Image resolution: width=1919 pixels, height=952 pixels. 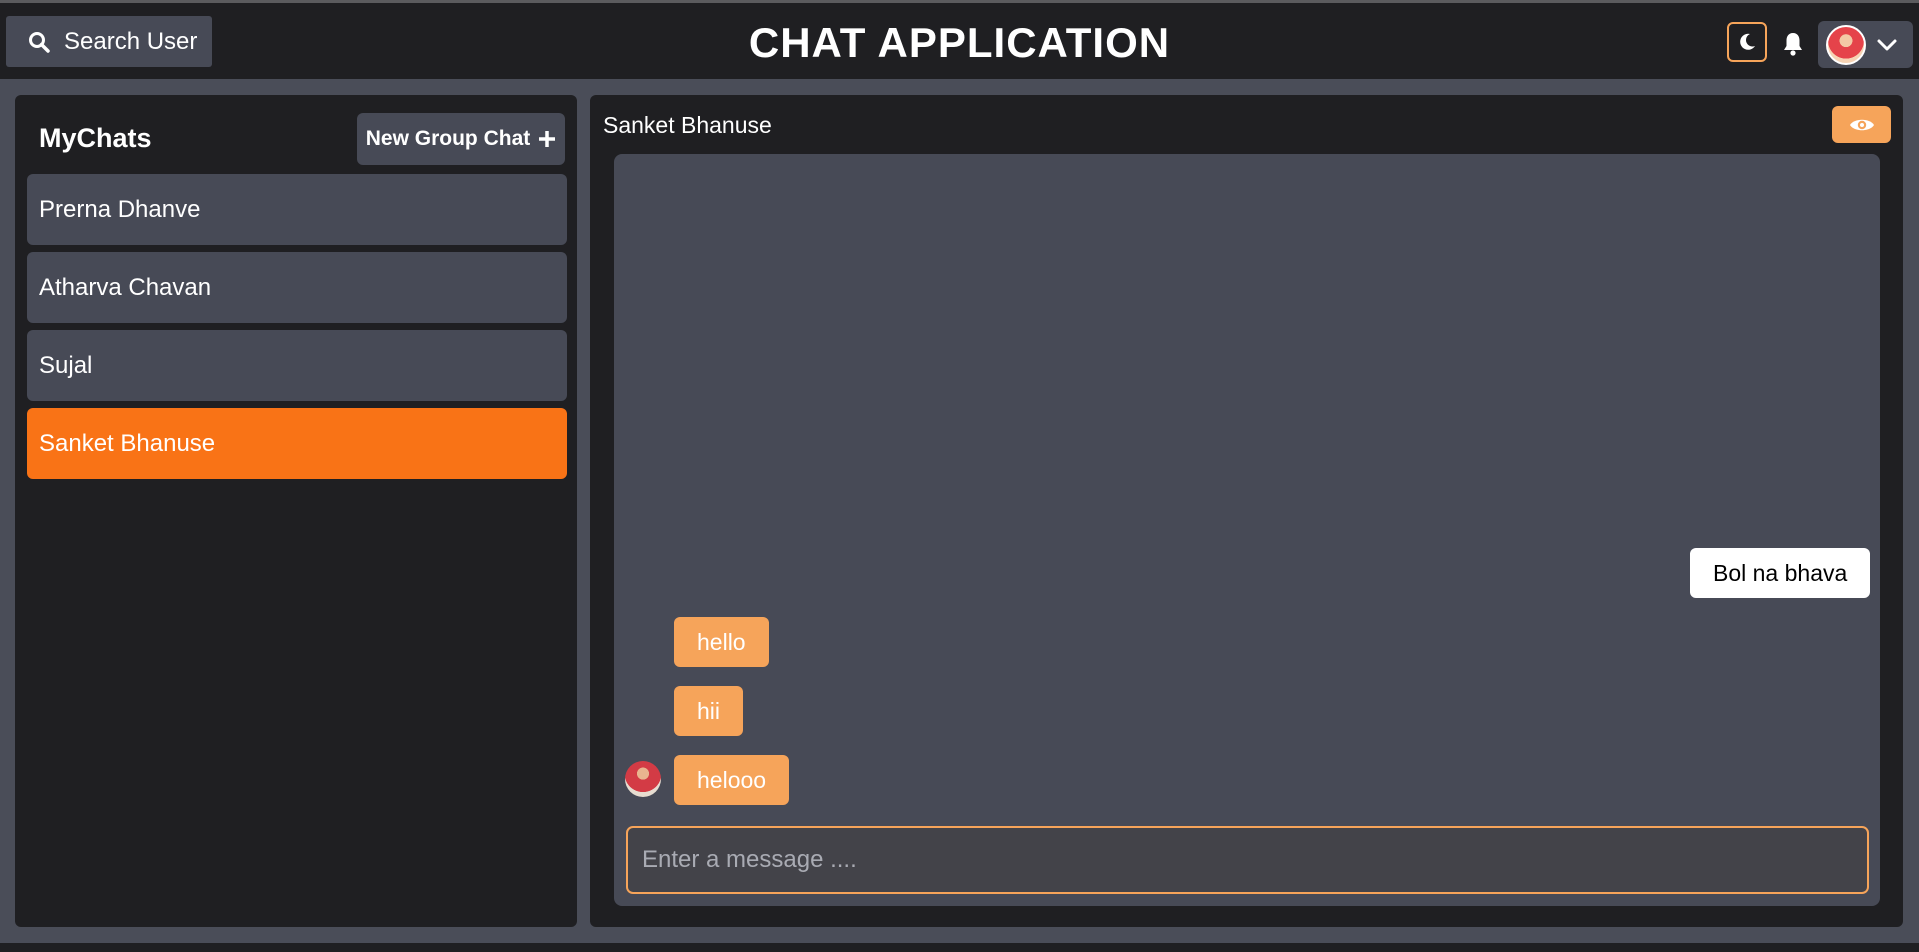 What do you see at coordinates (95, 138) in the screenshot?
I see `my-chats-title: MyChats` at bounding box center [95, 138].